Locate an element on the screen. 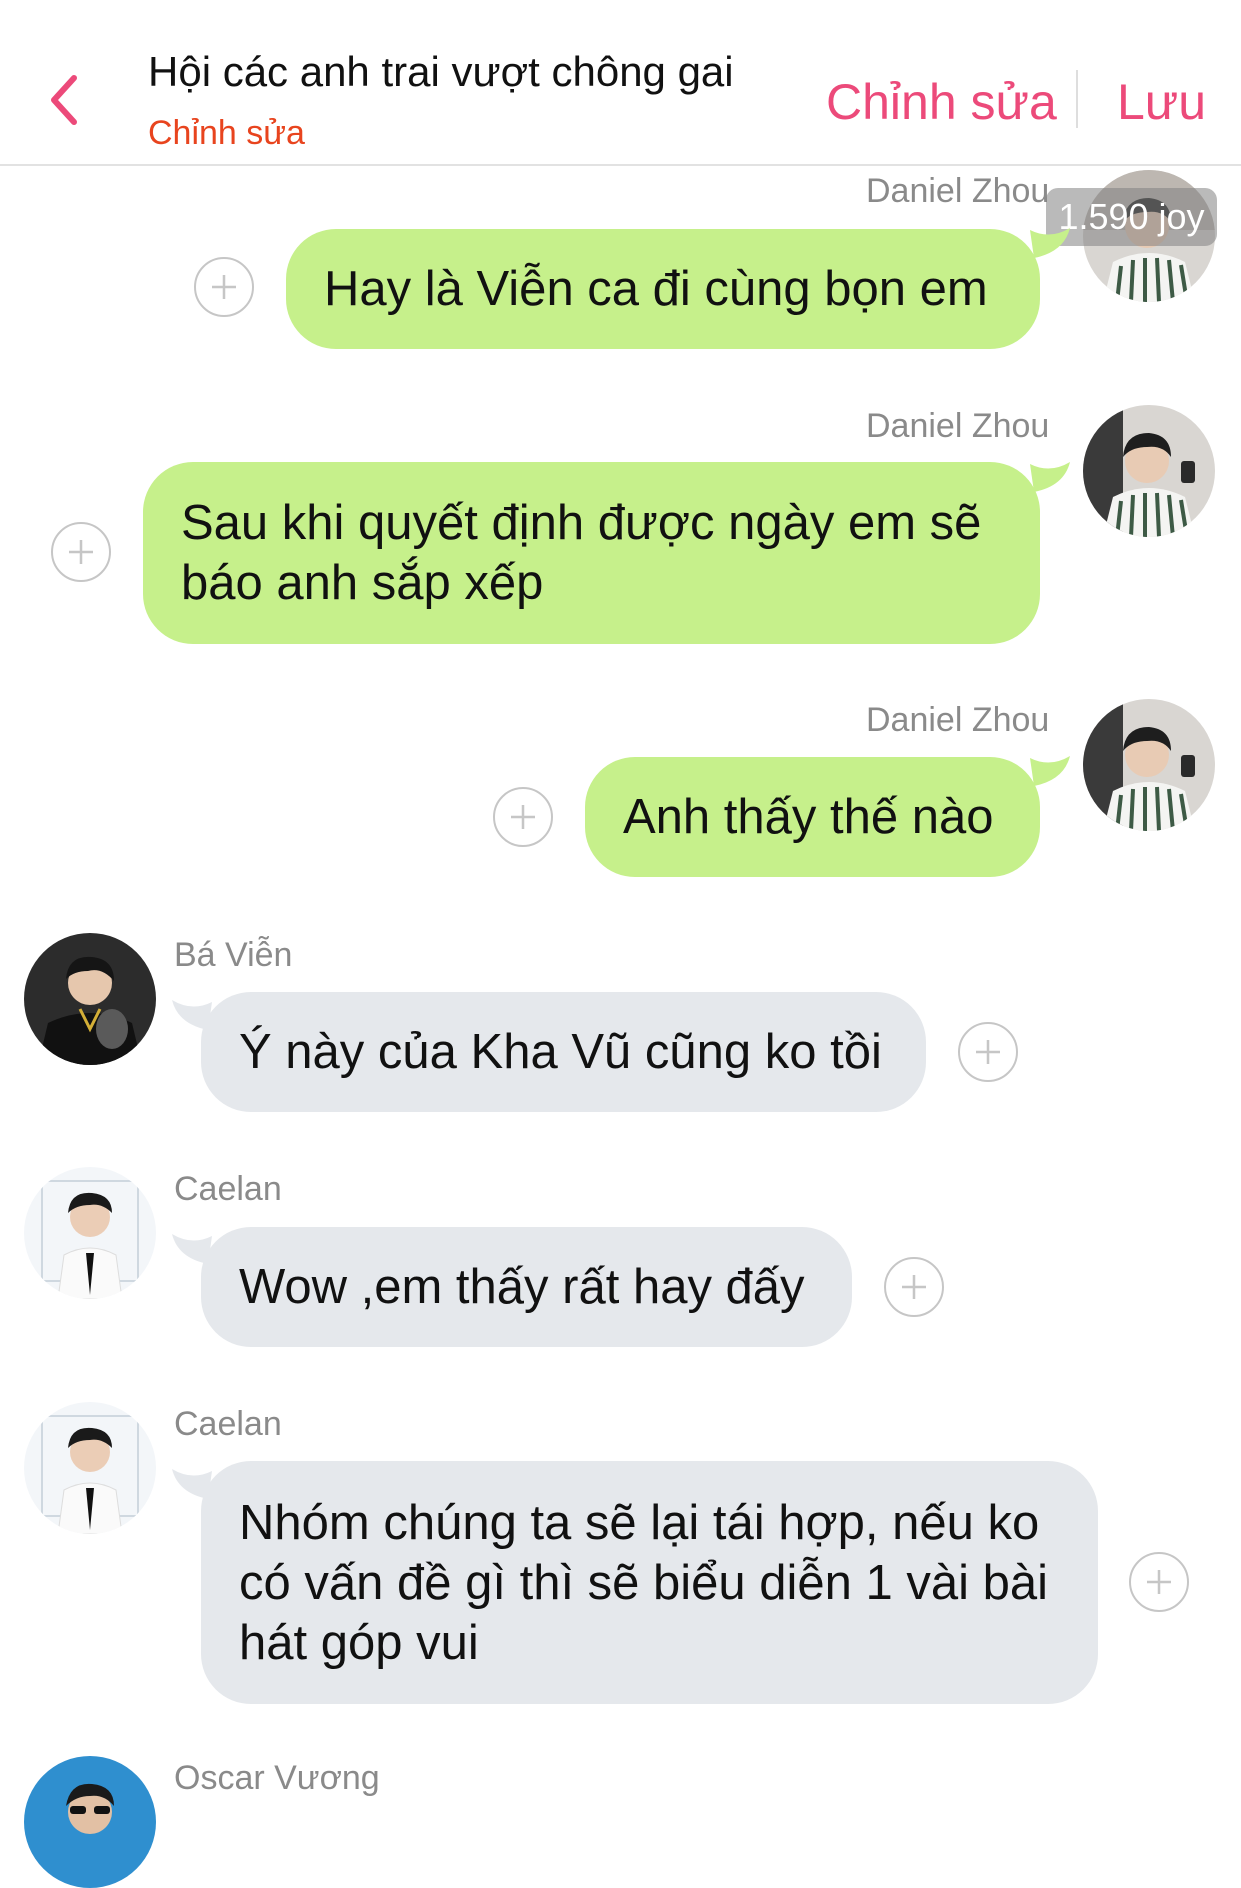  message-sender: Oscar Vương is located at coordinates (277, 1778).